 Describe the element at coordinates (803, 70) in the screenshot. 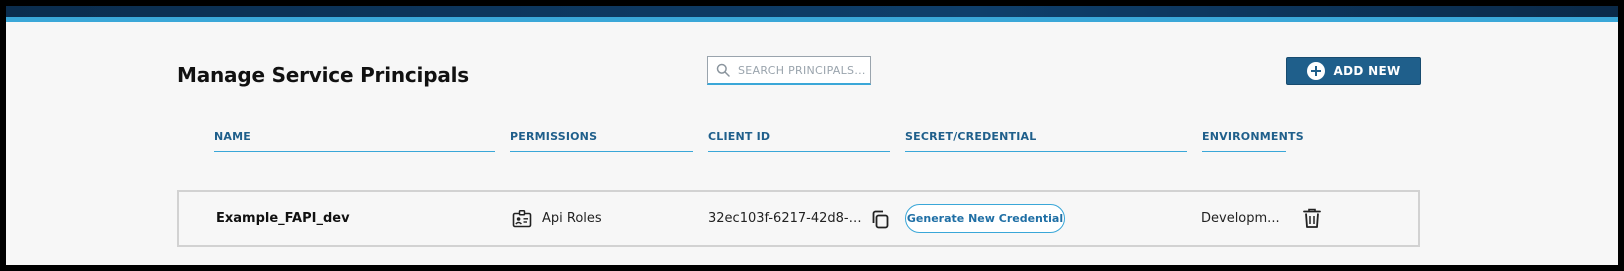

I see `search-input` at that location.